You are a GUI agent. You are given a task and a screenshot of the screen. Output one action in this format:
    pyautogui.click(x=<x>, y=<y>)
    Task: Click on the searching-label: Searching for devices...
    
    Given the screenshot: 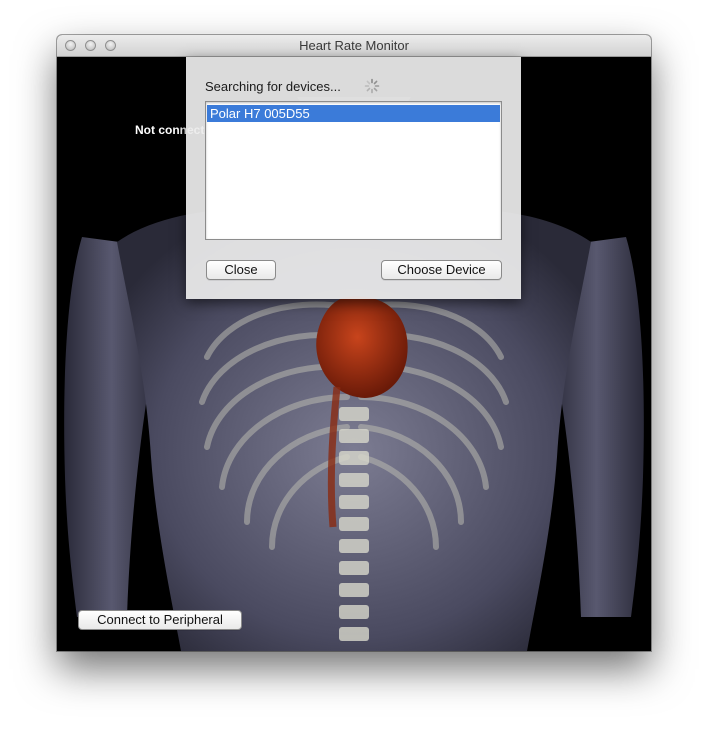 What is the action you would take?
    pyautogui.click(x=273, y=86)
    